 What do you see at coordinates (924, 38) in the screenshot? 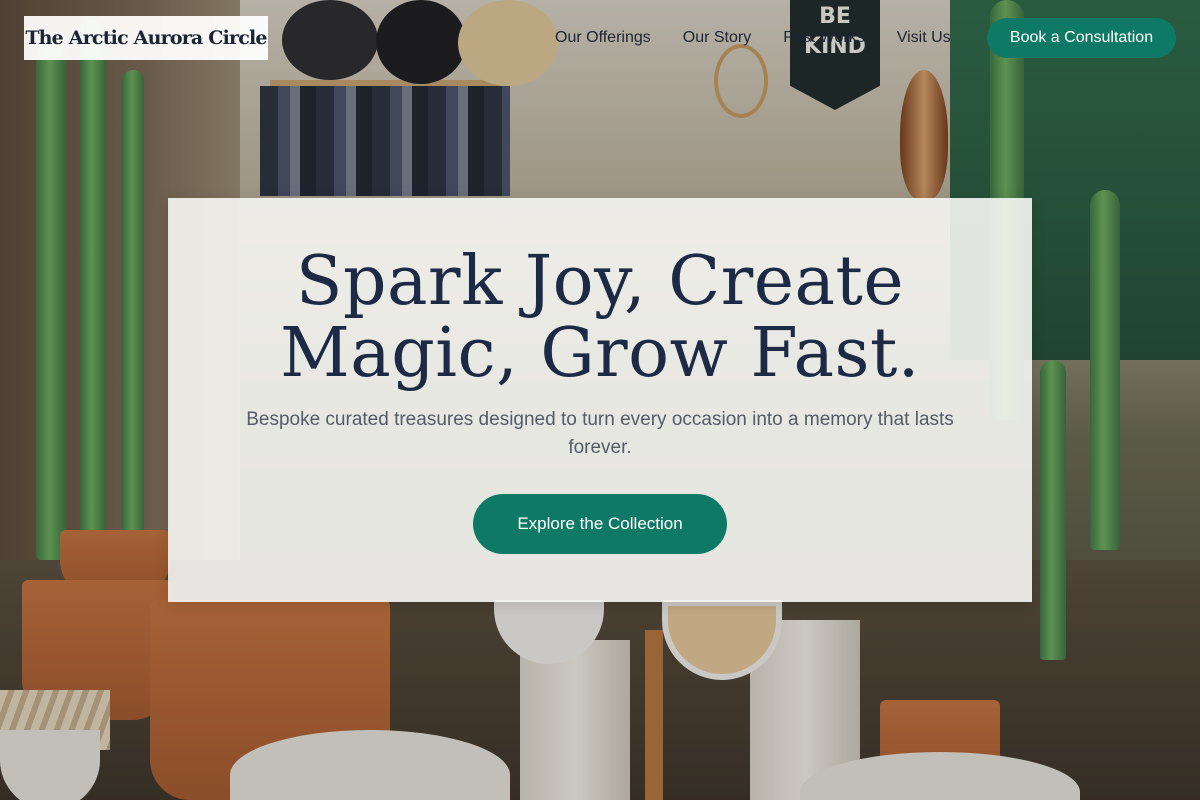
I see `nav-link-visit-us: Visit Us` at bounding box center [924, 38].